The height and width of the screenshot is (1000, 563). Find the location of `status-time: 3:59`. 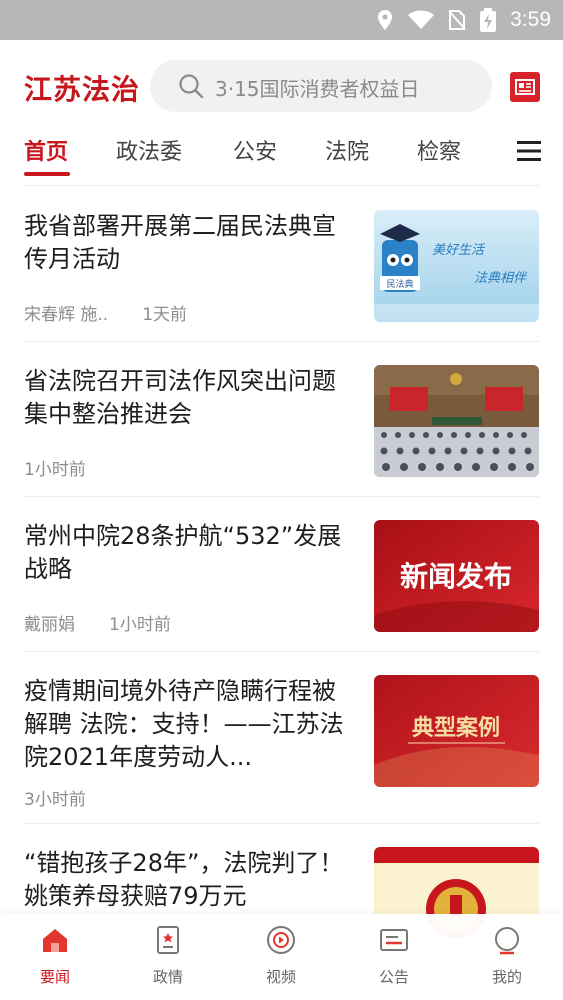

status-time: 3:59 is located at coordinates (530, 19).